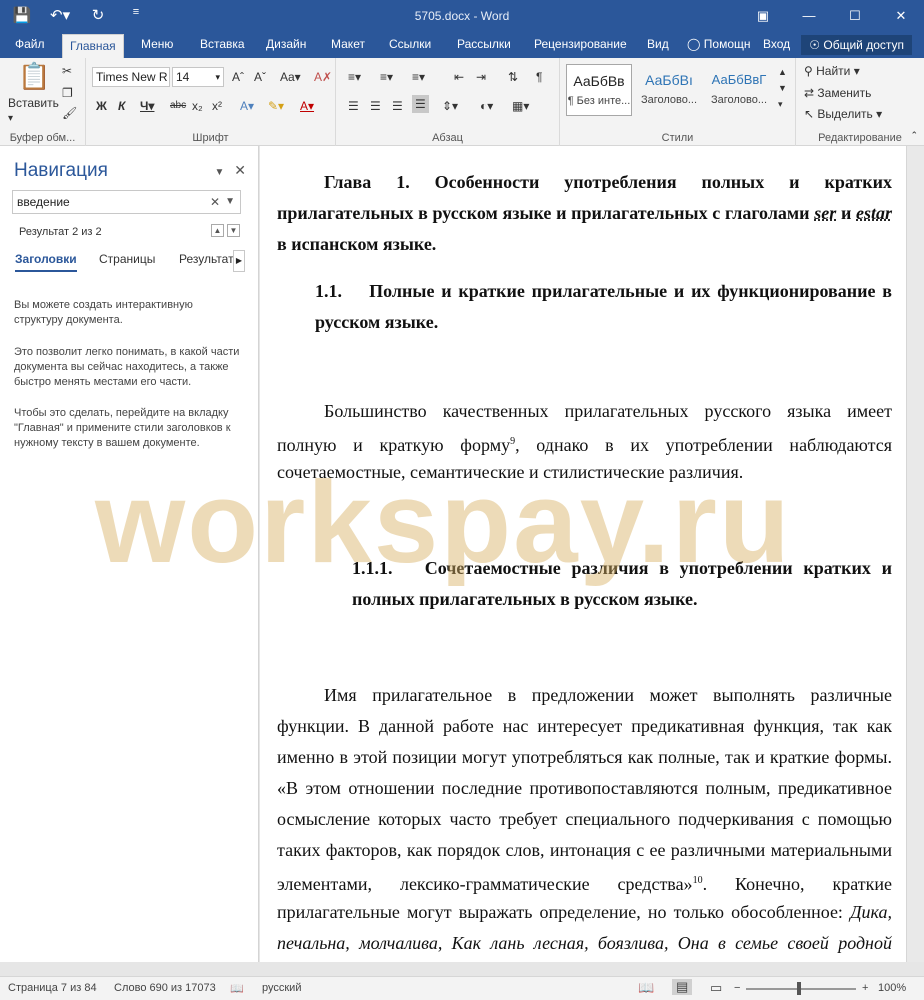 The width and height of the screenshot is (924, 1000). I want to click on nav-tab-headings: Заголовки, so click(46, 262).